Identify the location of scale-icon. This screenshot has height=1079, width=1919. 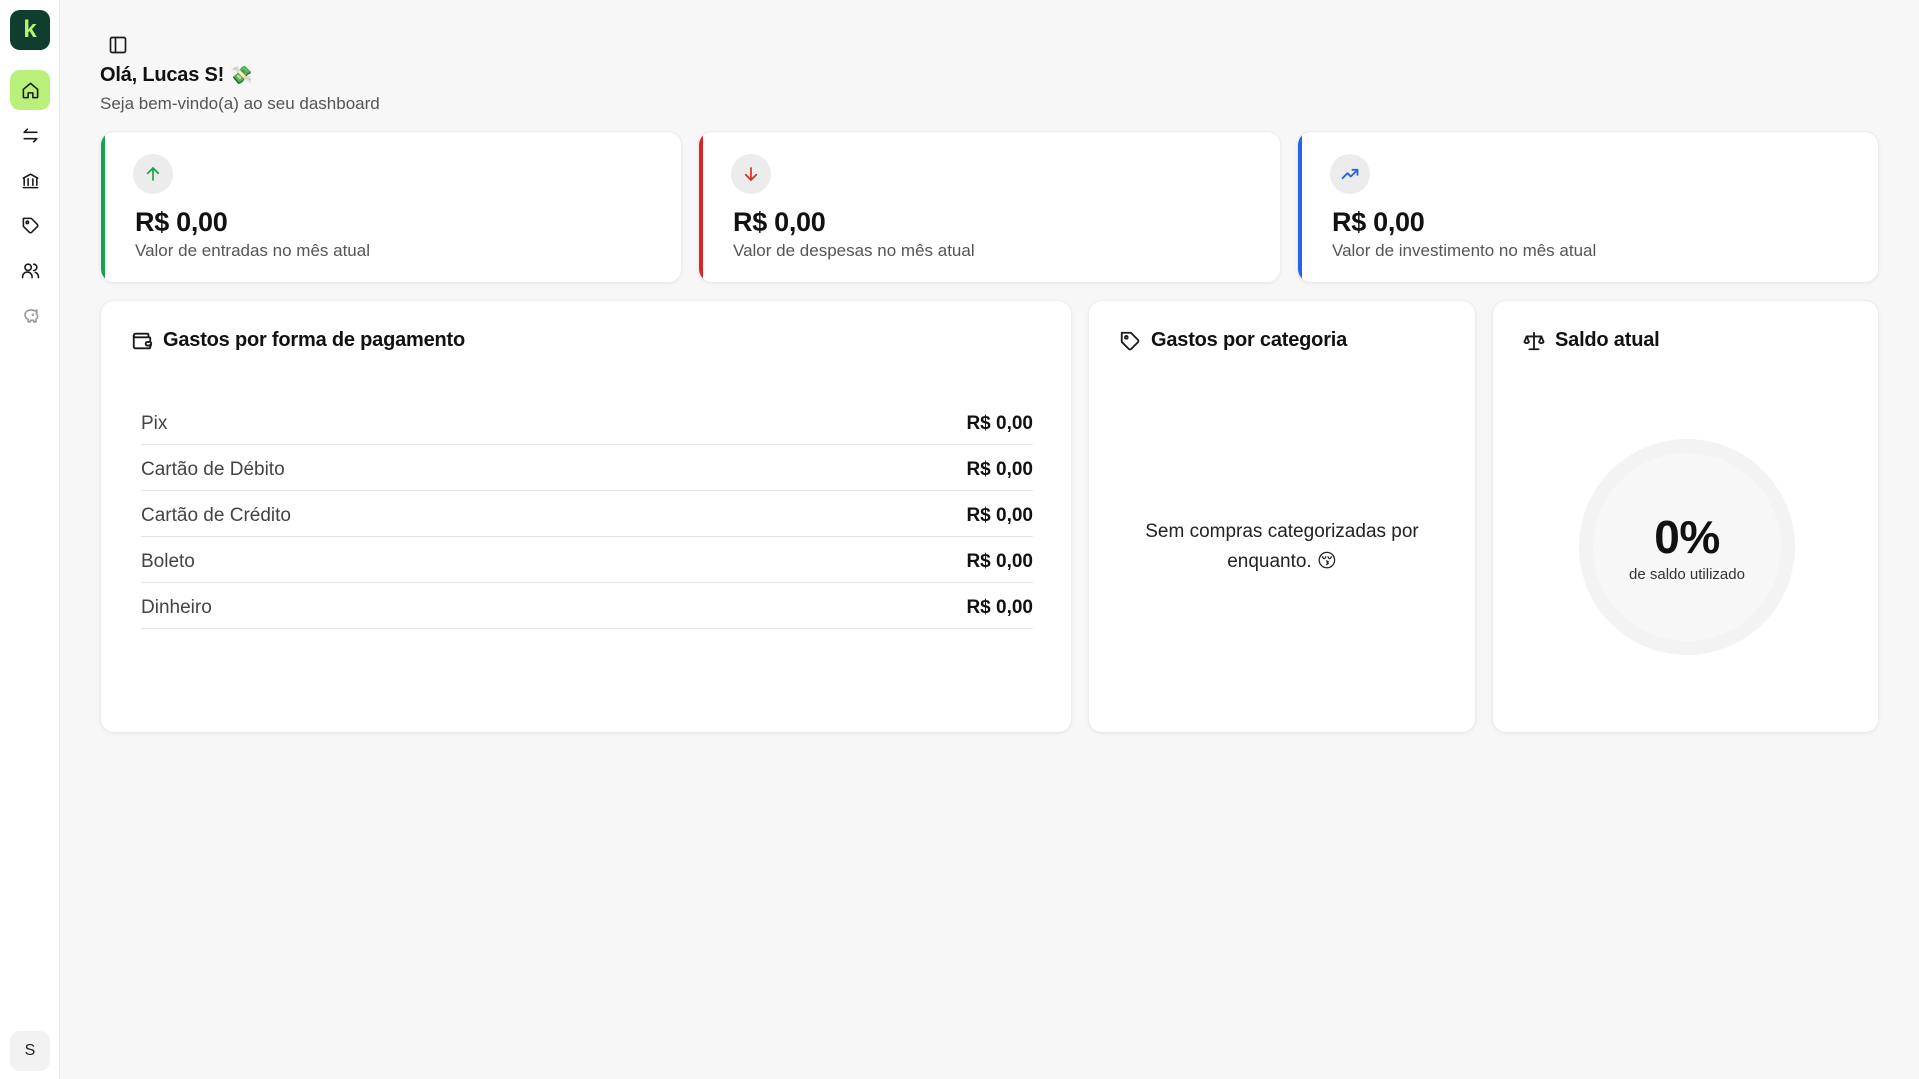
(1534, 340).